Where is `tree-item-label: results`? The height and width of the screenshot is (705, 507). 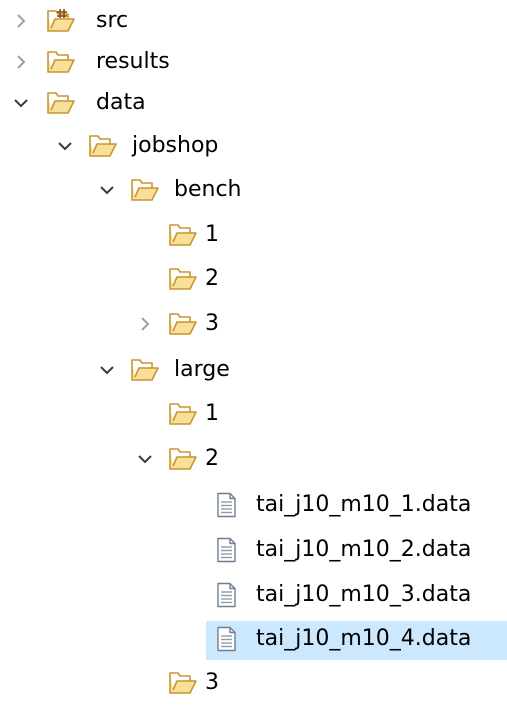 tree-item-label: results is located at coordinates (133, 61).